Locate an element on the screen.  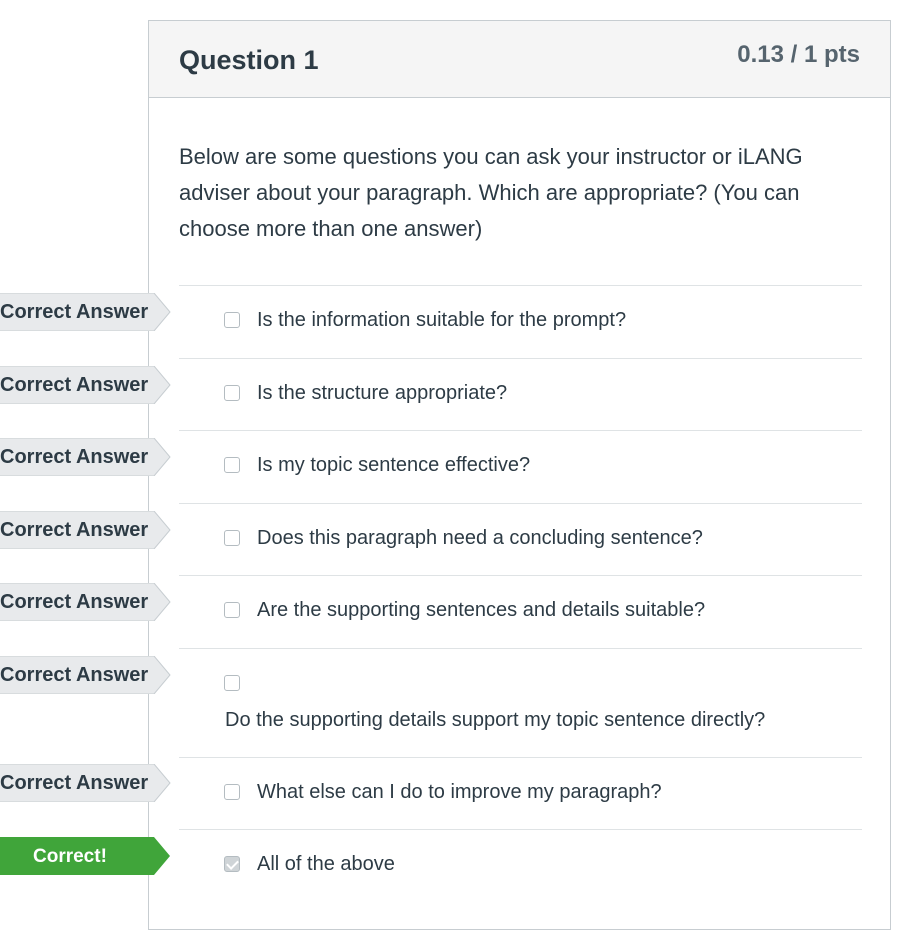
correct-flag: Correct! is located at coordinates (86, 856).